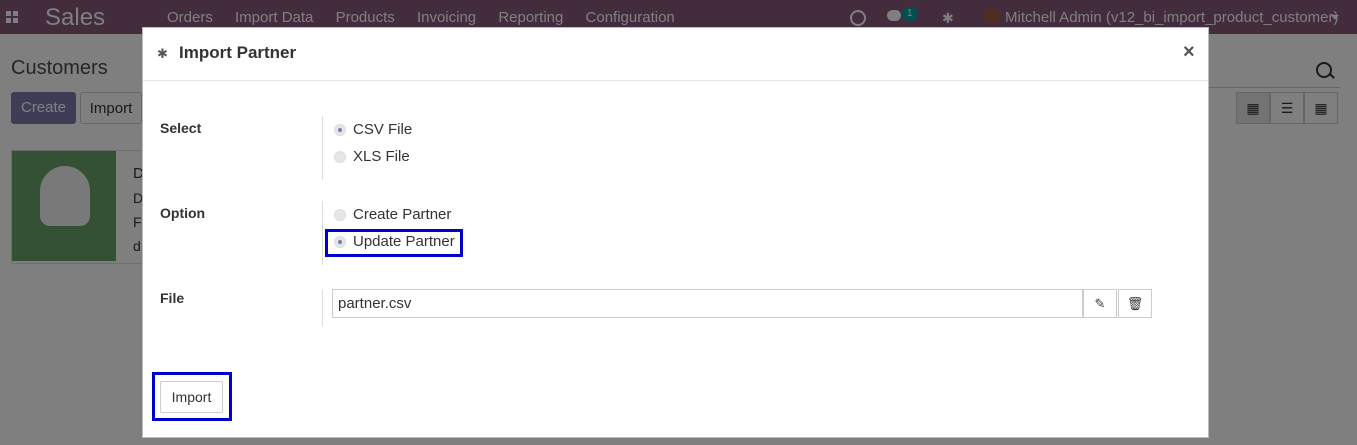 This screenshot has width=1357, height=445. What do you see at coordinates (322, 308) in the screenshot?
I see `file-field-divider` at bounding box center [322, 308].